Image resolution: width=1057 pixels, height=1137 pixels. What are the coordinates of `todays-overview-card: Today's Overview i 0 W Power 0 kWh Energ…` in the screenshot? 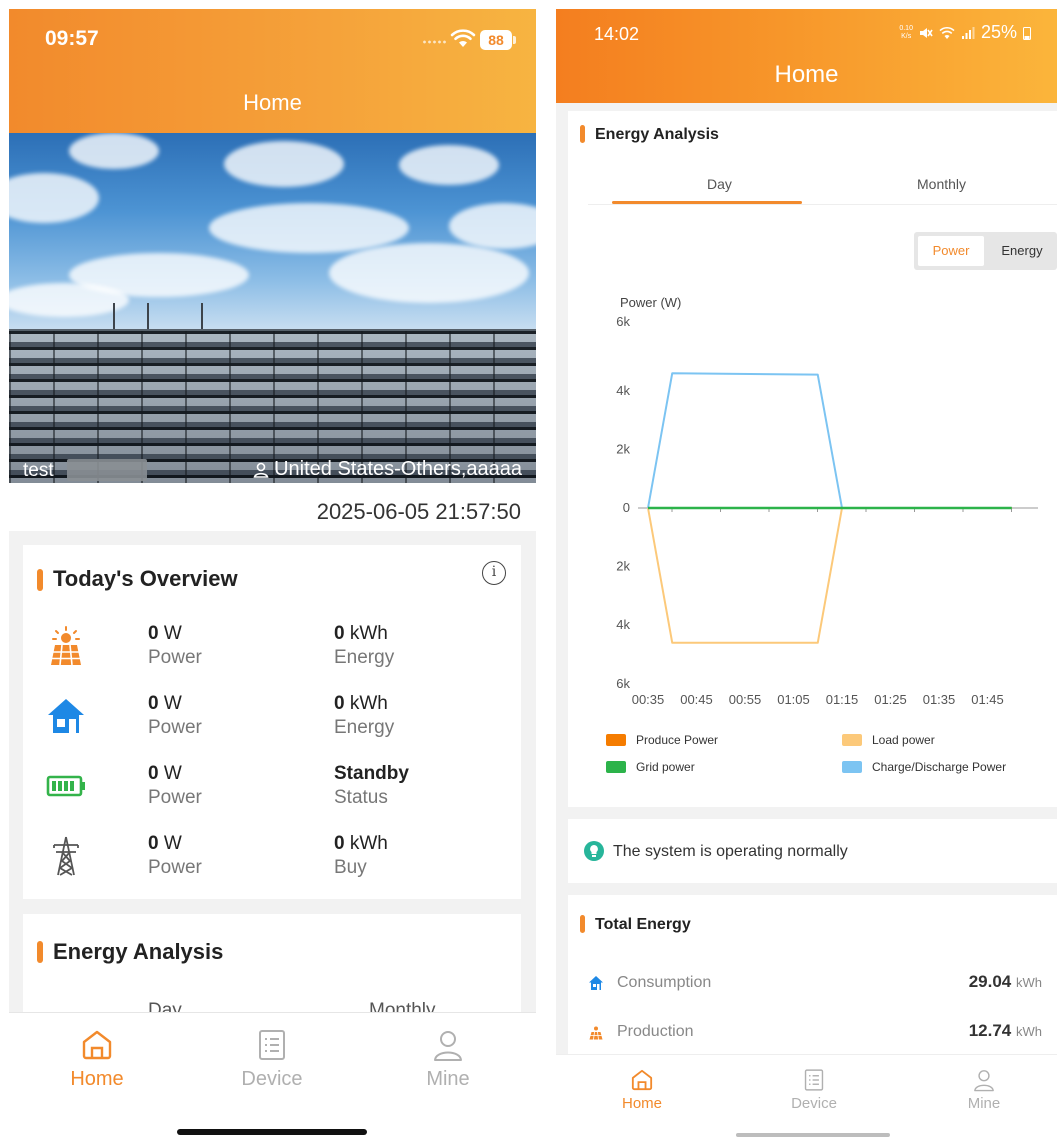 It's located at (272, 722).